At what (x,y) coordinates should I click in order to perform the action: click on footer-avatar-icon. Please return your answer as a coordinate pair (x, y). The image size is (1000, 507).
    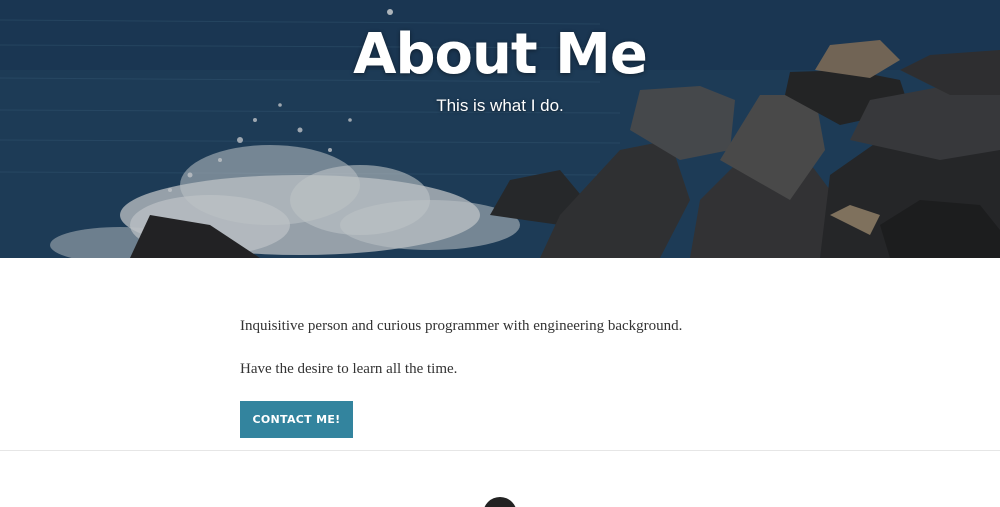
    Looking at the image, I should click on (500, 502).